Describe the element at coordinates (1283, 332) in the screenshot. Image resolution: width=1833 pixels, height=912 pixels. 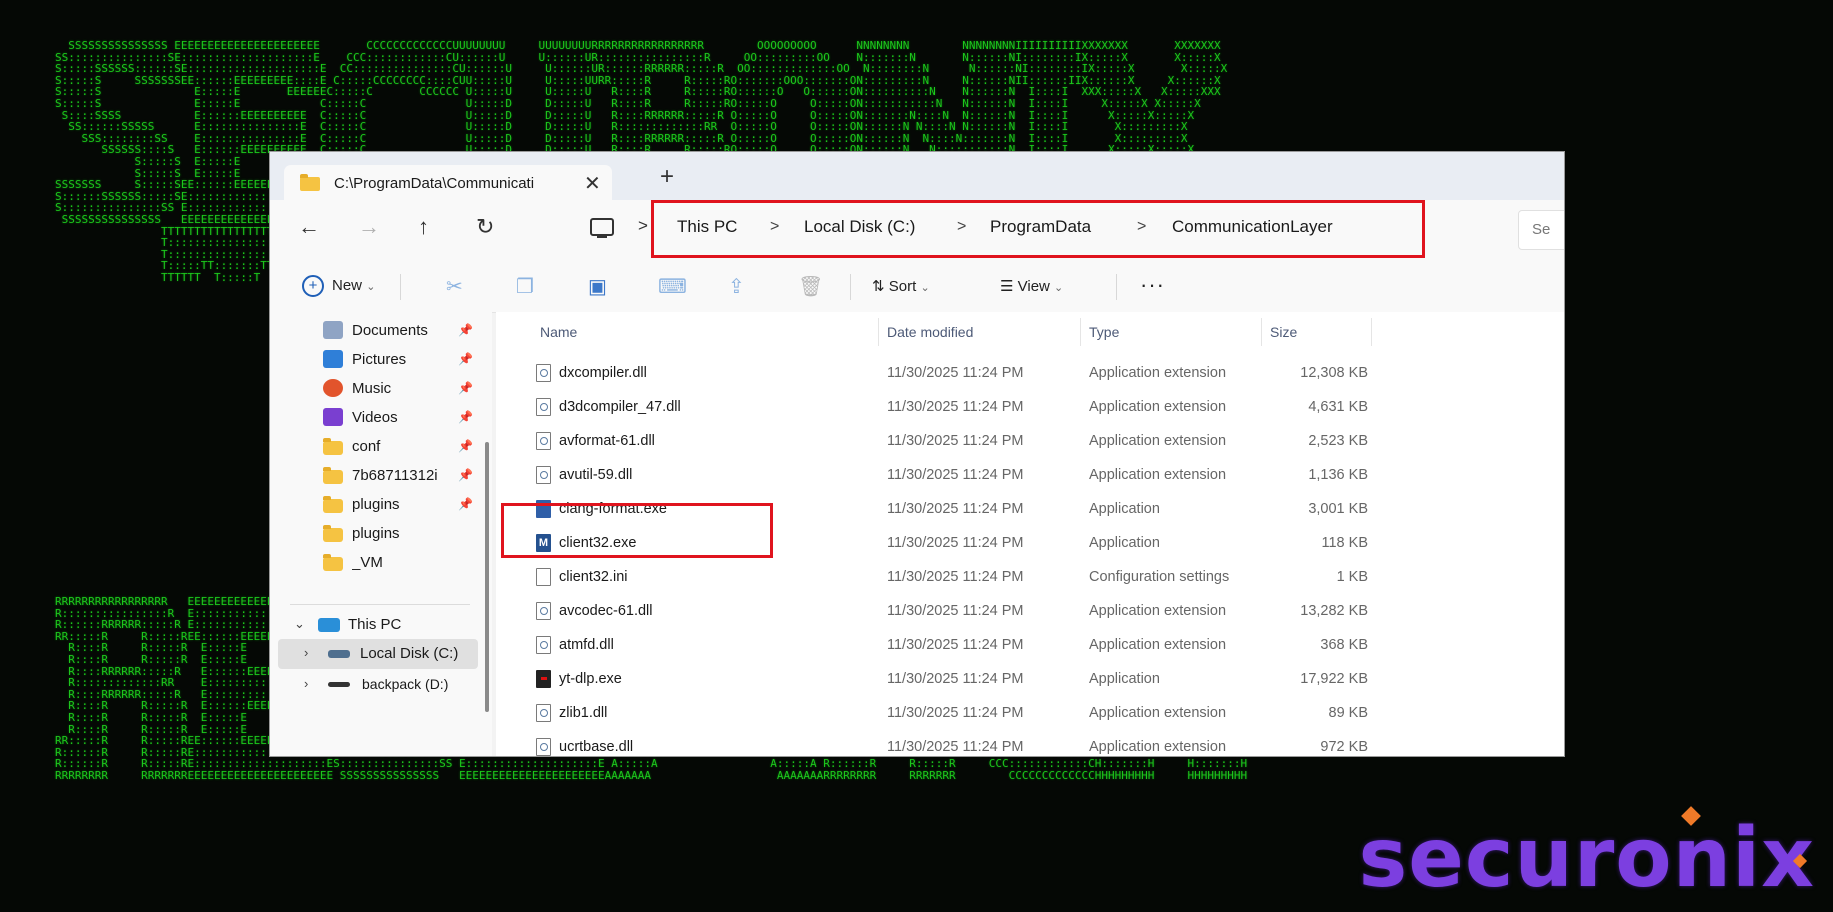
I see `column-header-size: Size` at that location.